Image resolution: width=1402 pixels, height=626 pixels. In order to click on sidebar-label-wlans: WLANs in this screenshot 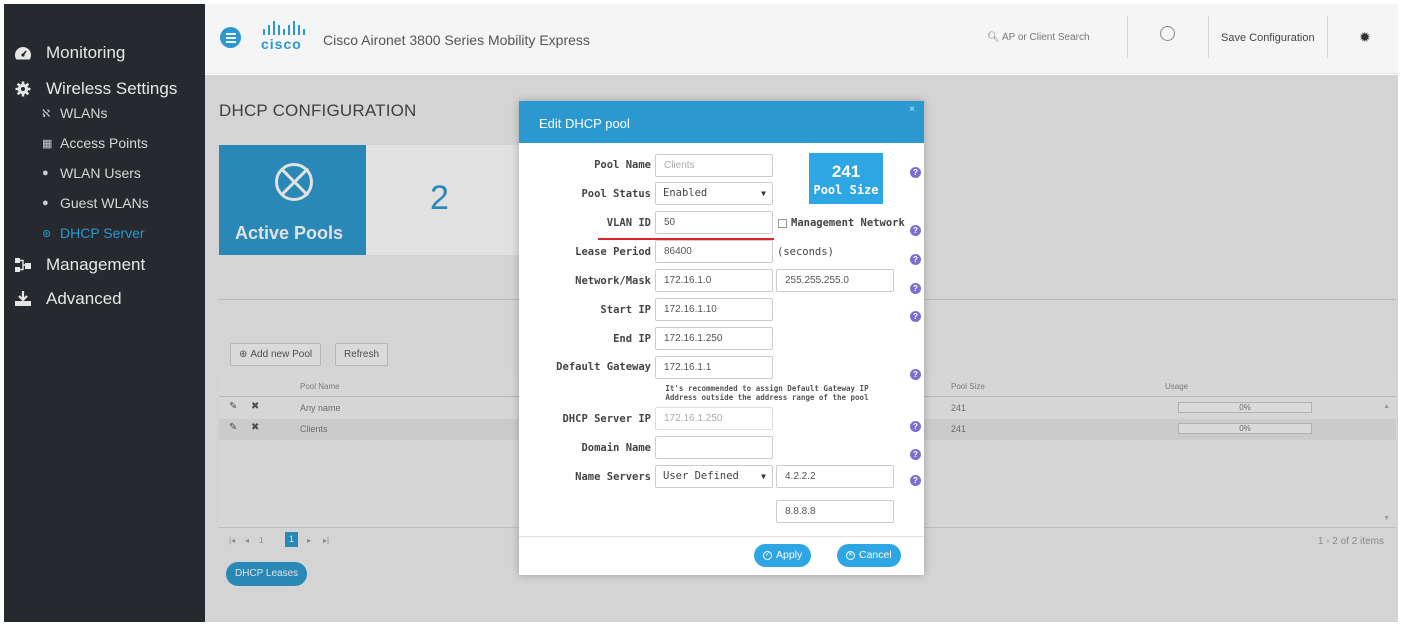, I will do `click(84, 113)`.